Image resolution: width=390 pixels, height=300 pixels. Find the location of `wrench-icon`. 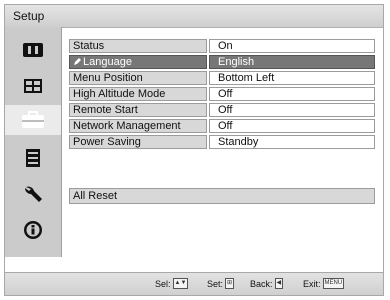

wrench-icon is located at coordinates (33, 194).